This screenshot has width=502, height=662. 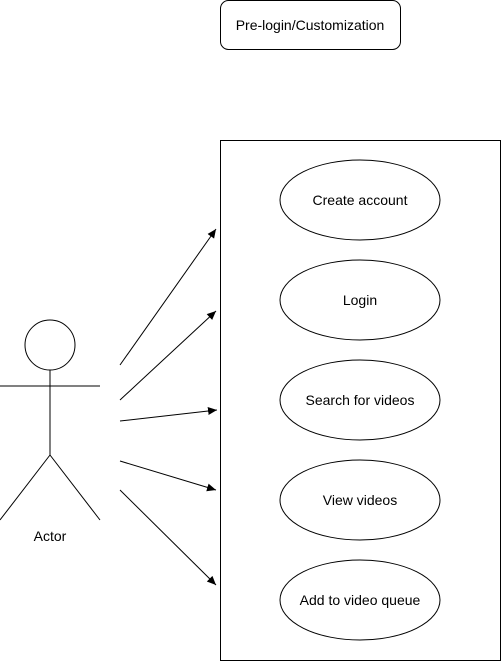 I want to click on use-case-view-videos: View videos, so click(x=360, y=500).